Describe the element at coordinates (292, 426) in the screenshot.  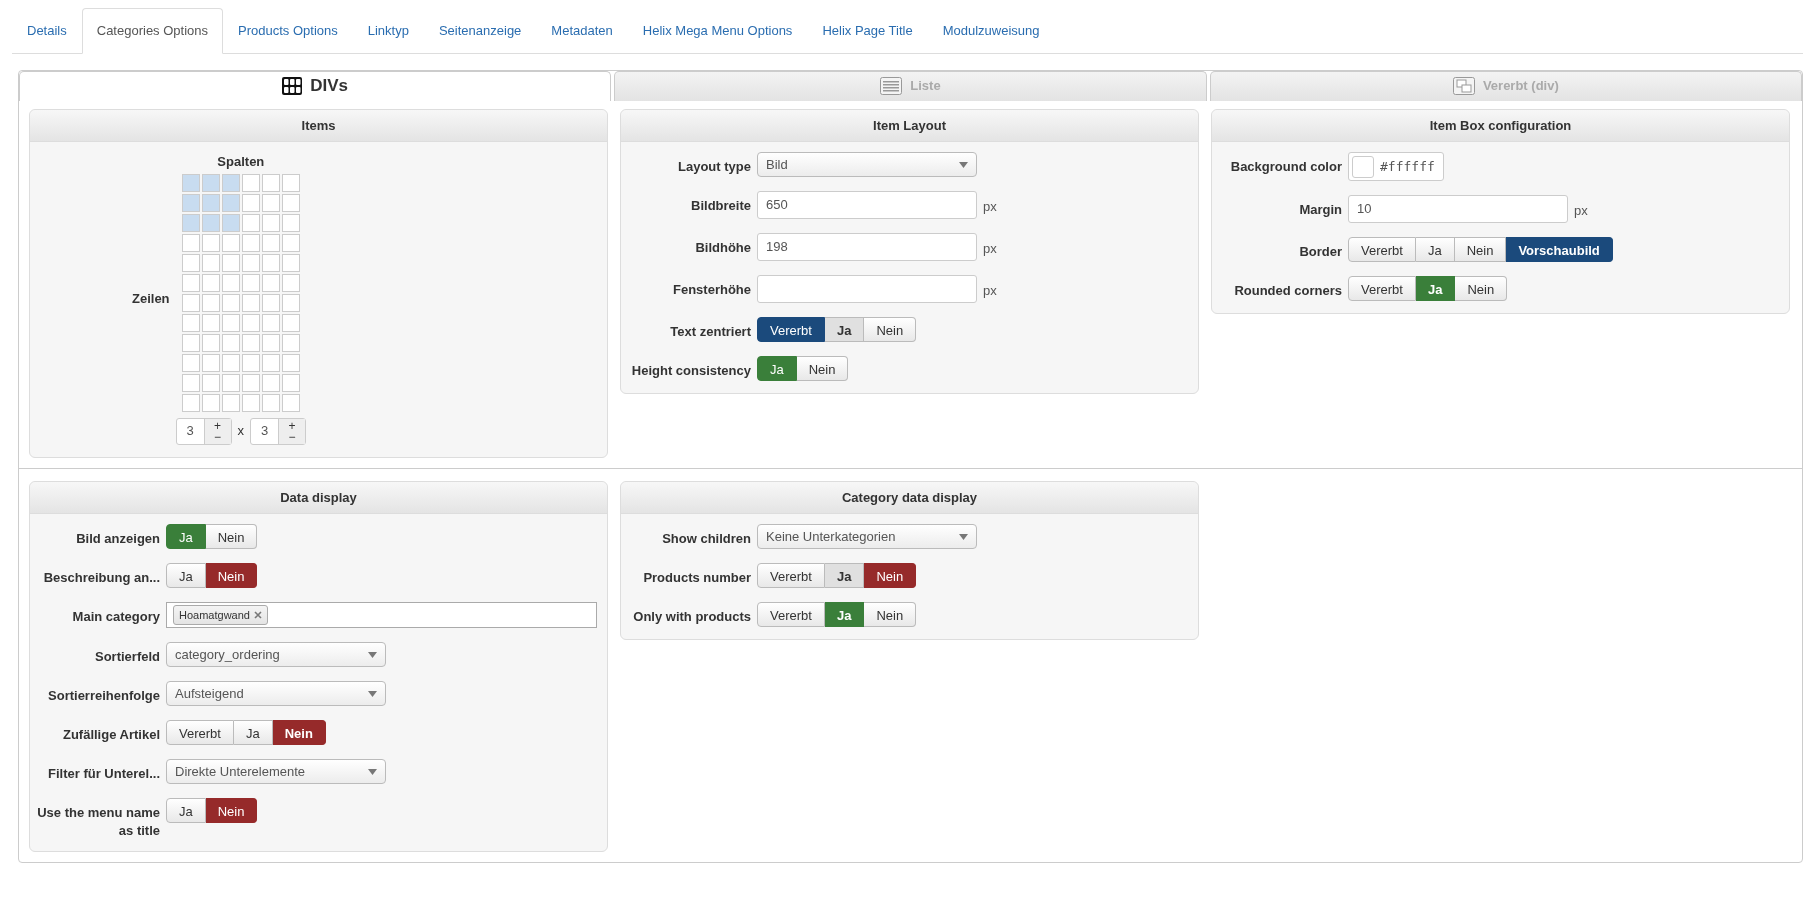
I see `increment-button: +` at that location.